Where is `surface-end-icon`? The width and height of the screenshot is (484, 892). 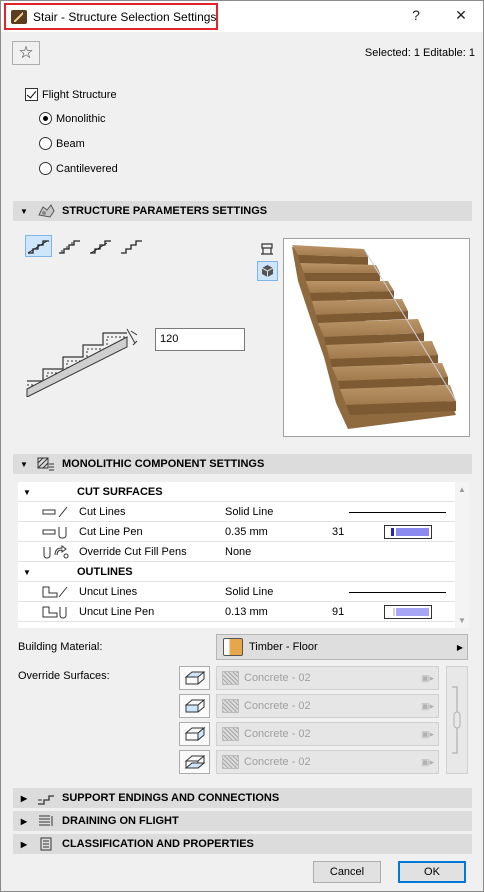
surface-end-icon is located at coordinates (194, 734).